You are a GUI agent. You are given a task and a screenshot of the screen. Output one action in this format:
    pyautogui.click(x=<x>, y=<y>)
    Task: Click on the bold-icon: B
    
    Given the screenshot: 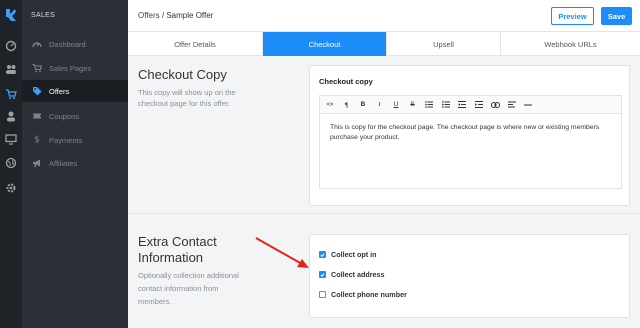 What is the action you would take?
    pyautogui.click(x=363, y=105)
    